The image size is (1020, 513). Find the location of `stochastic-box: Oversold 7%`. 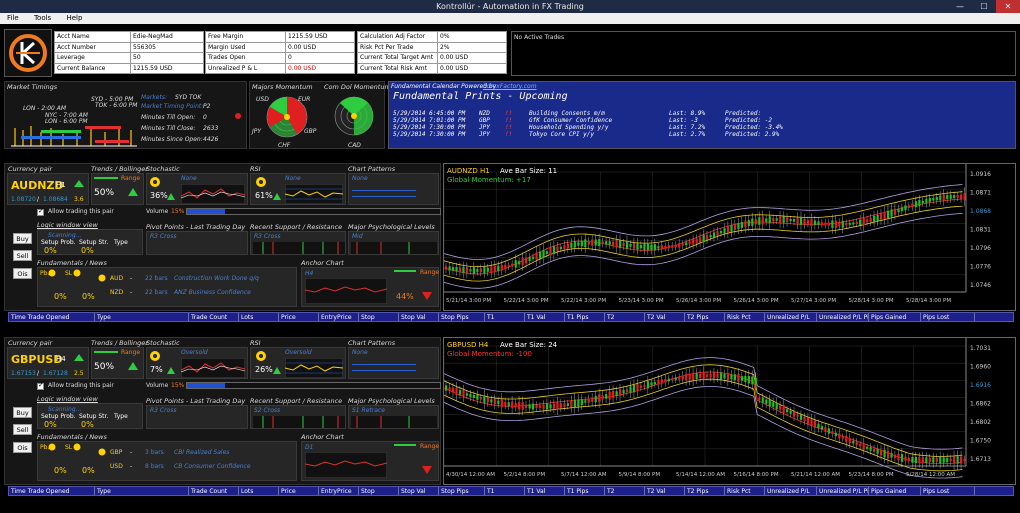

stochastic-box: Oversold 7% is located at coordinates (197, 363).